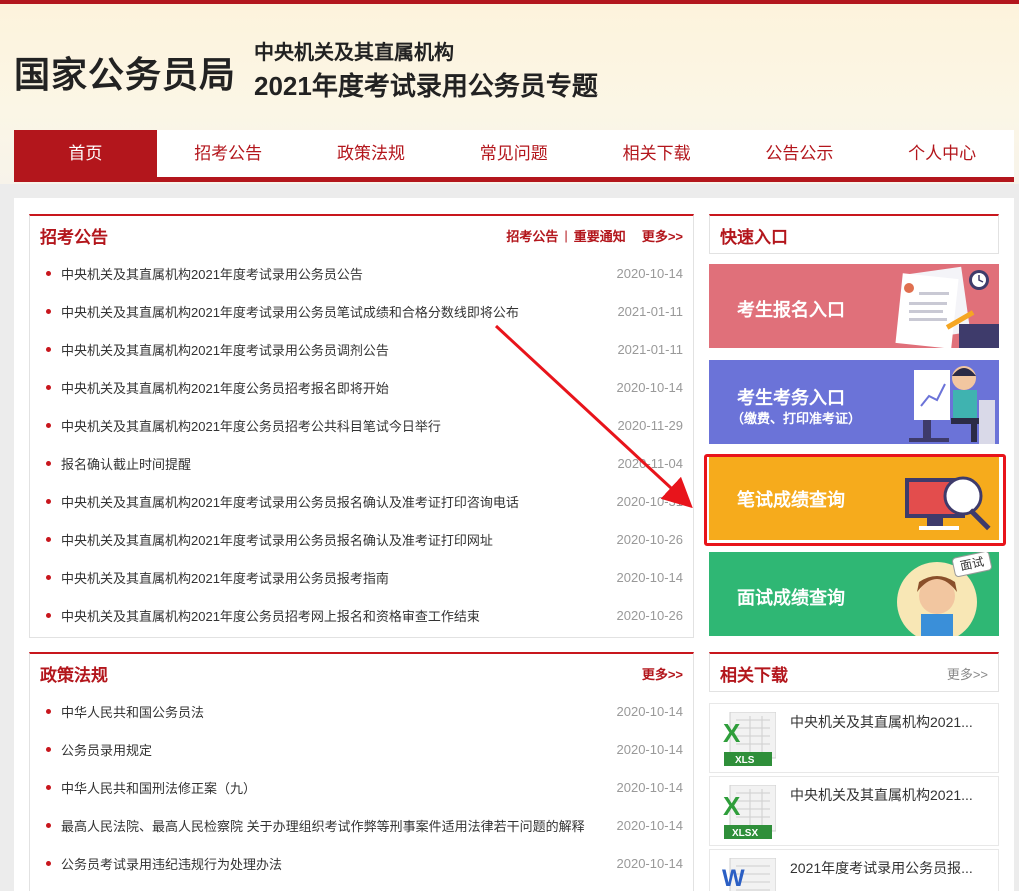  What do you see at coordinates (290, 311) in the screenshot?
I see `news-title: 中央机关及其直属机构2021年度考试录用公务员笔试成绩和合格分数线即将公布` at bounding box center [290, 311].